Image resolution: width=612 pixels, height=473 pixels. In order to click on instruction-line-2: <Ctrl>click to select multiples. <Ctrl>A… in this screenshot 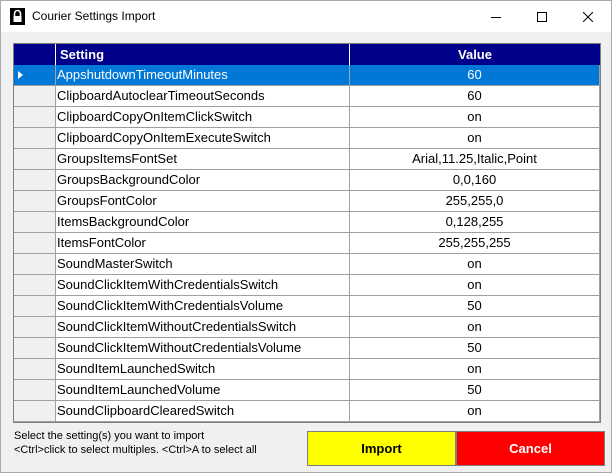, I will do `click(135, 450)`.